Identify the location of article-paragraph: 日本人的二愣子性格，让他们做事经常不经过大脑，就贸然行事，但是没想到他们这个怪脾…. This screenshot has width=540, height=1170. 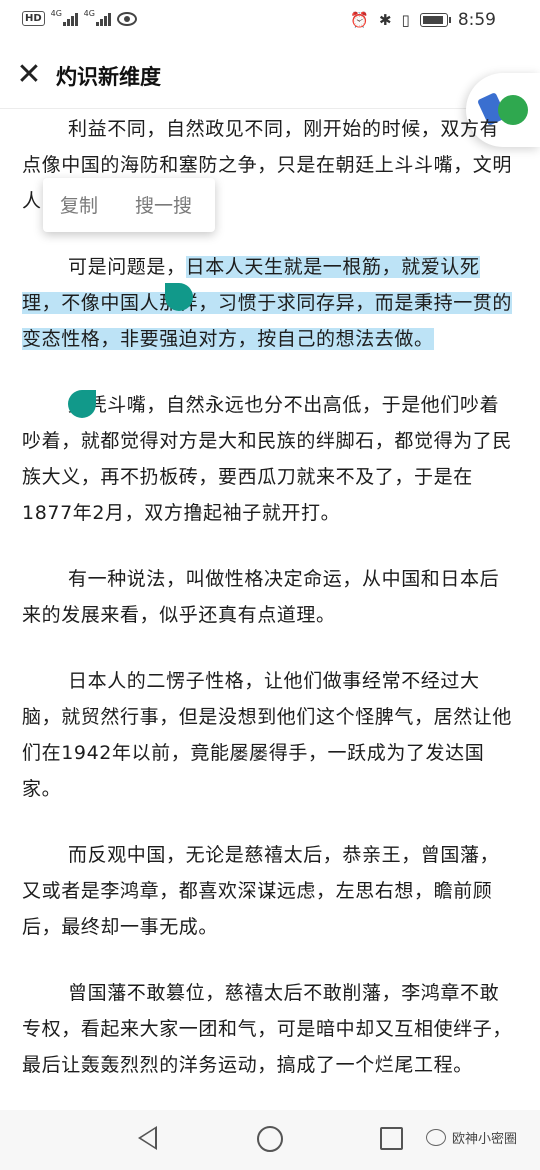
(270, 735).